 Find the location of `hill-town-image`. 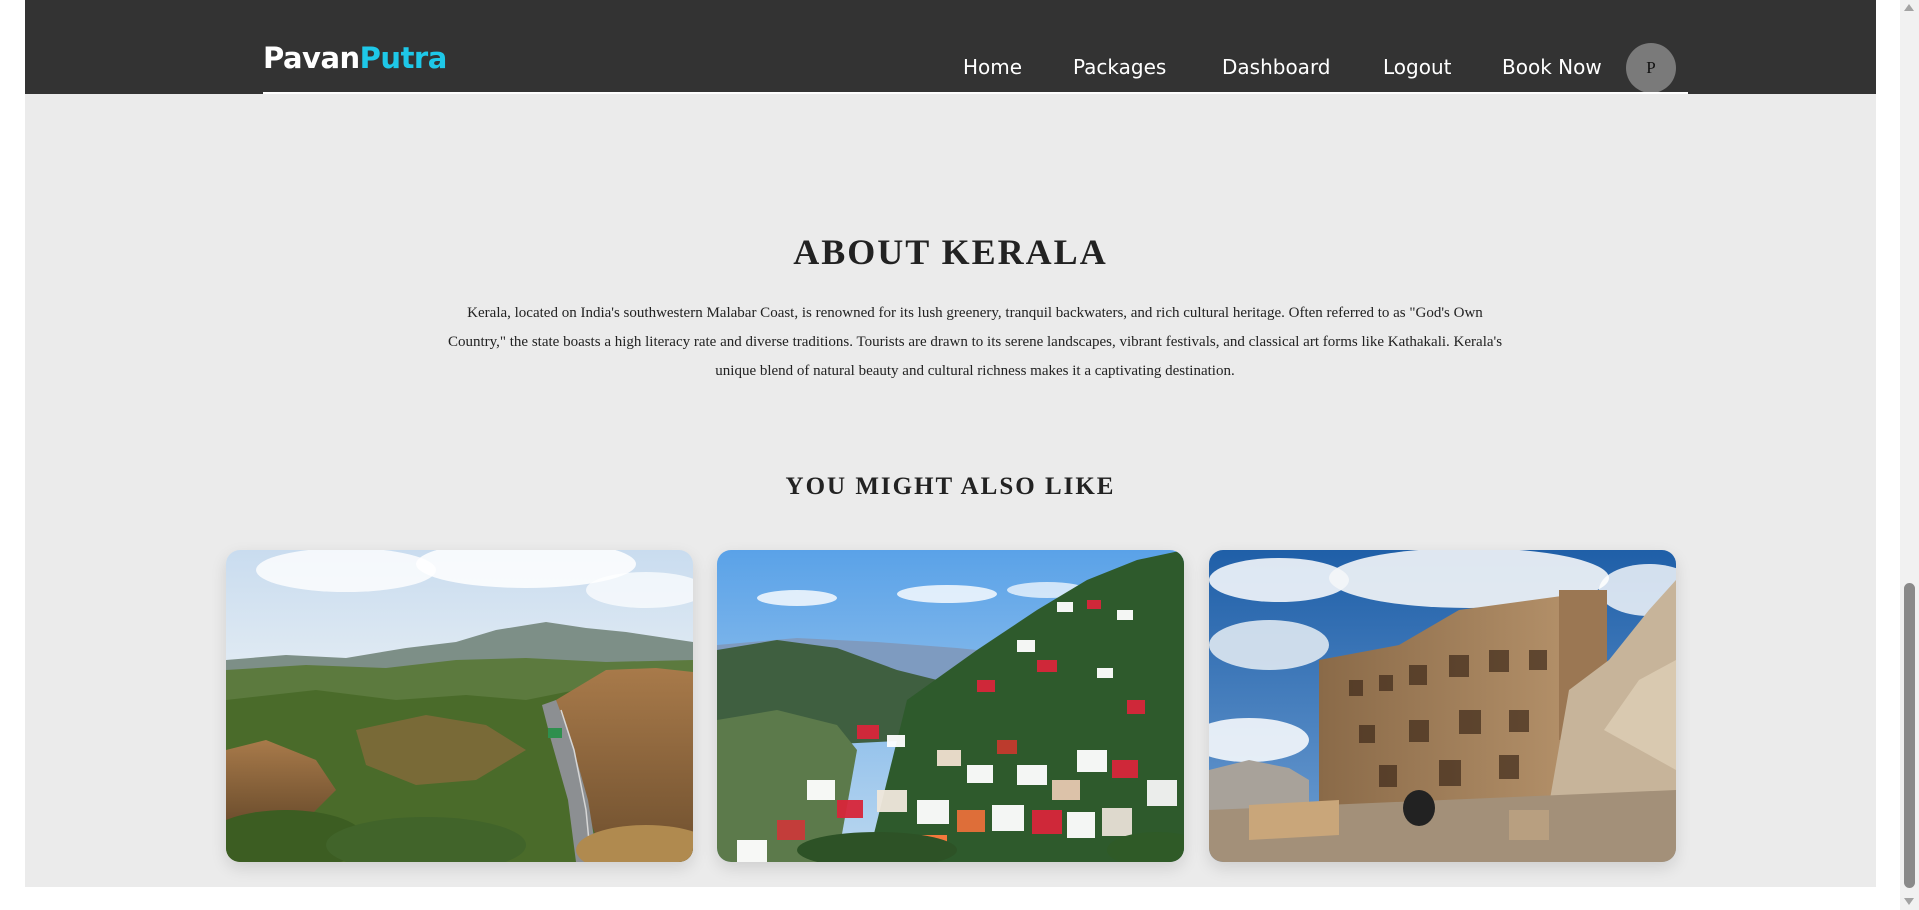

hill-town-image is located at coordinates (950, 706).